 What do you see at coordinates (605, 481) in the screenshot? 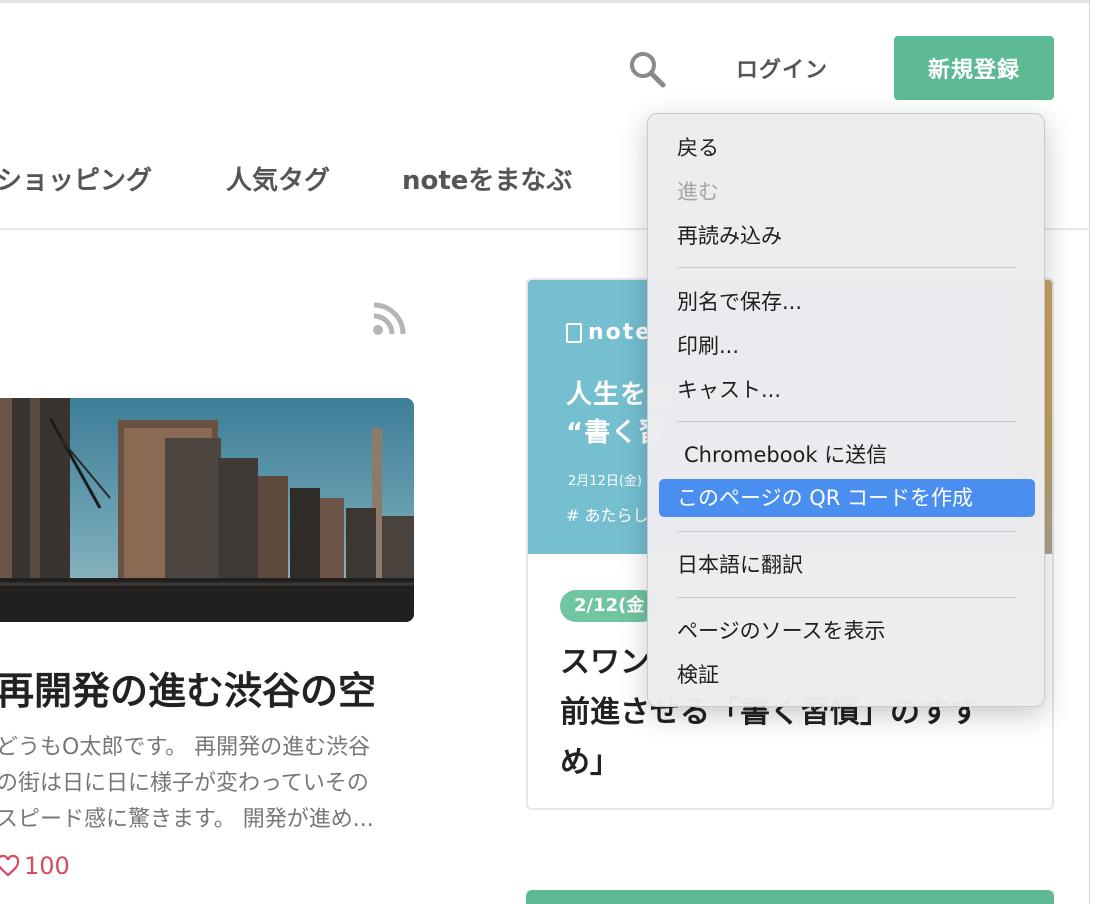
I see `banner-date: 2月12日(金)` at bounding box center [605, 481].